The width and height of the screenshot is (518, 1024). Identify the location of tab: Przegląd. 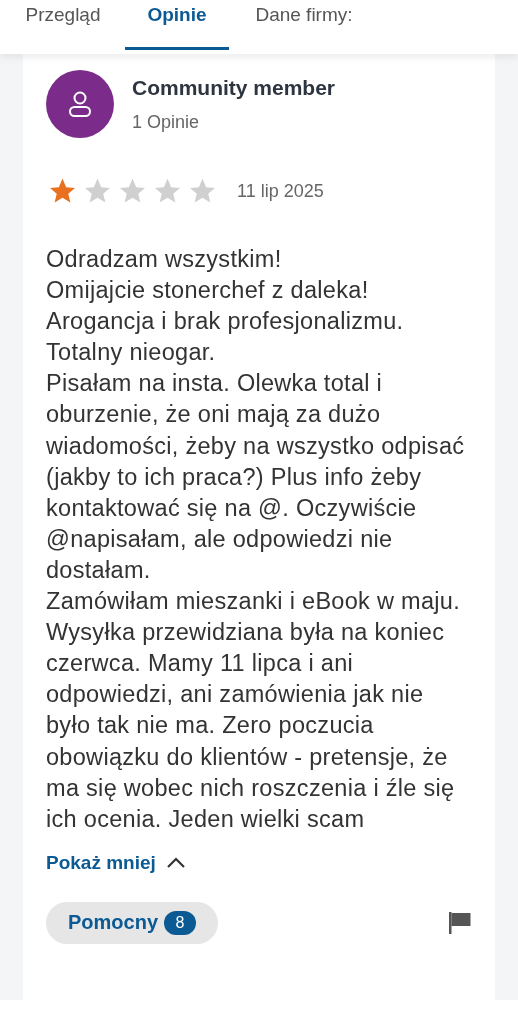
(63, 25).